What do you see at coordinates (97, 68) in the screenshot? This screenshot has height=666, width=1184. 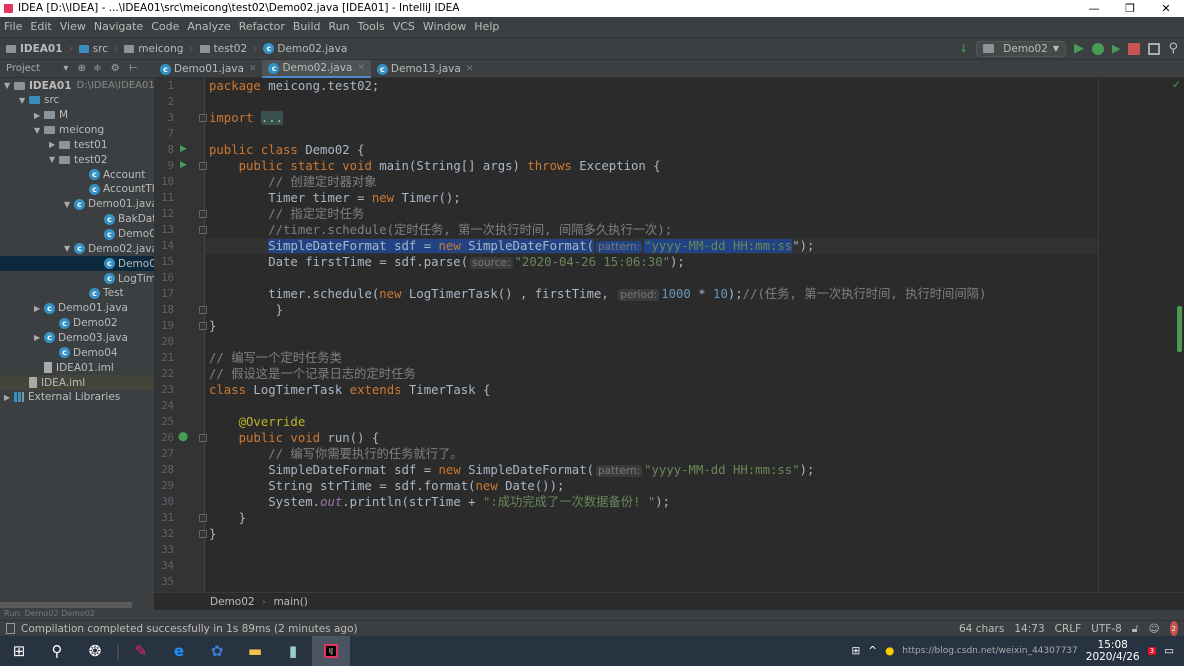 I see `collapse-all-icon: ≑` at bounding box center [97, 68].